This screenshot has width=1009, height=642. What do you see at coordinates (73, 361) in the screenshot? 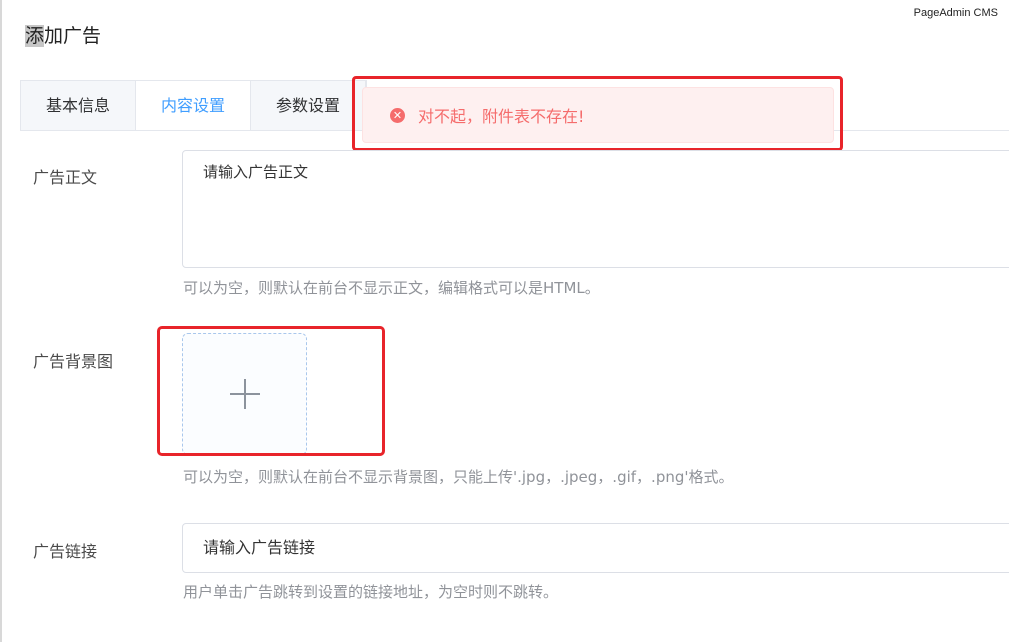
I see `background-label: 广告背景图` at bounding box center [73, 361].